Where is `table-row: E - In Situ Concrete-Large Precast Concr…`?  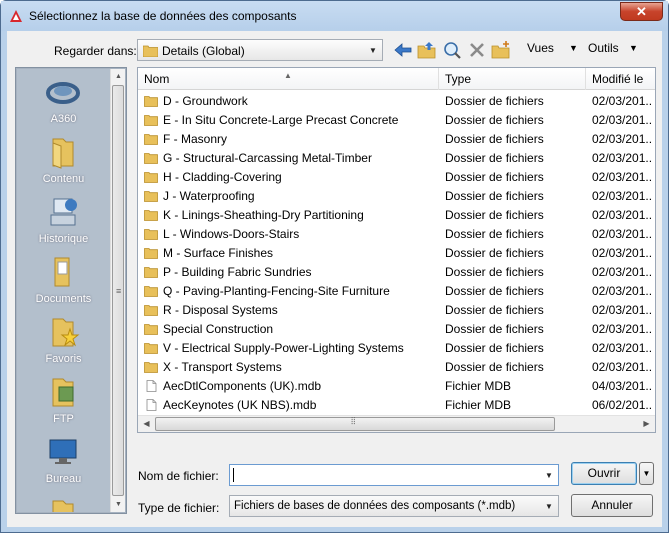
table-row: E - In Situ Concrete-Large Precast Concr… is located at coordinates (396, 120).